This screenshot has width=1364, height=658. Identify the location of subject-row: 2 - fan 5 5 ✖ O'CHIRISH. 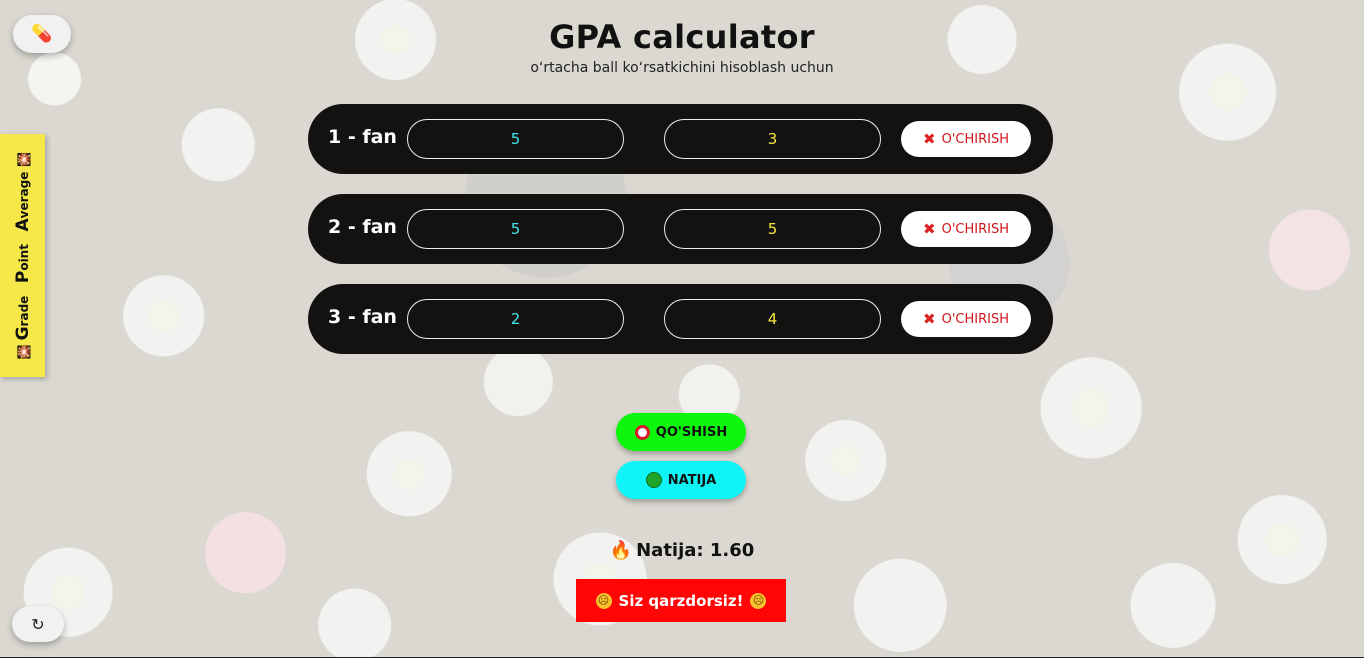
(680, 229).